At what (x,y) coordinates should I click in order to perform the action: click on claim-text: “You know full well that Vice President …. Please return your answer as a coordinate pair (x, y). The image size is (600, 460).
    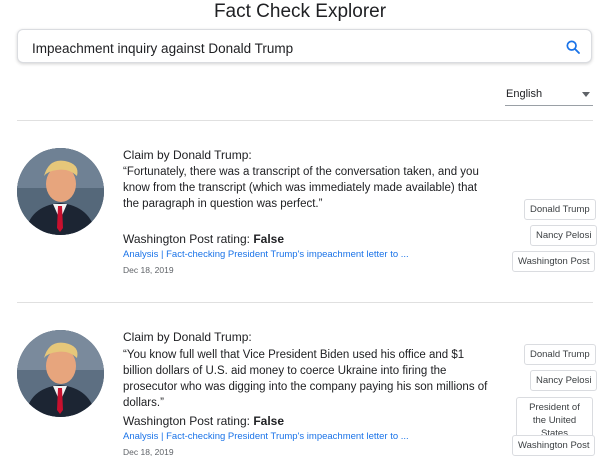
    Looking at the image, I should click on (305, 379).